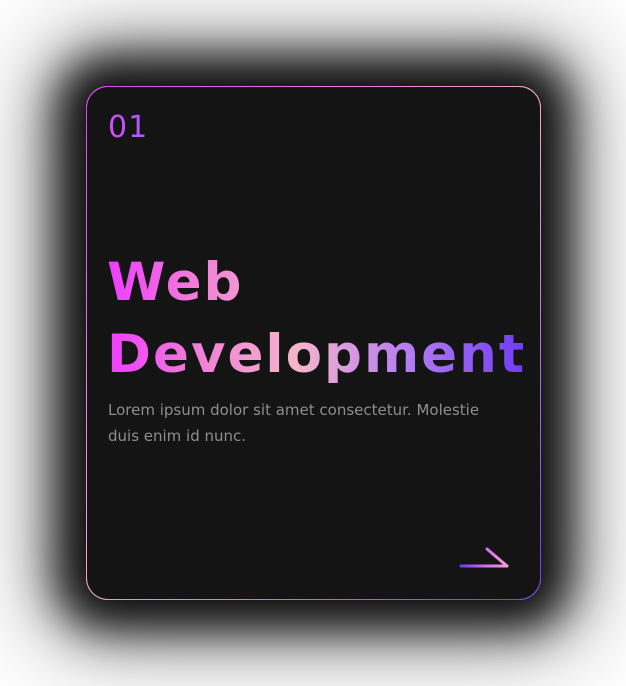 The height and width of the screenshot is (686, 626). Describe the element at coordinates (128, 127) in the screenshot. I see `card-number: 01` at that location.